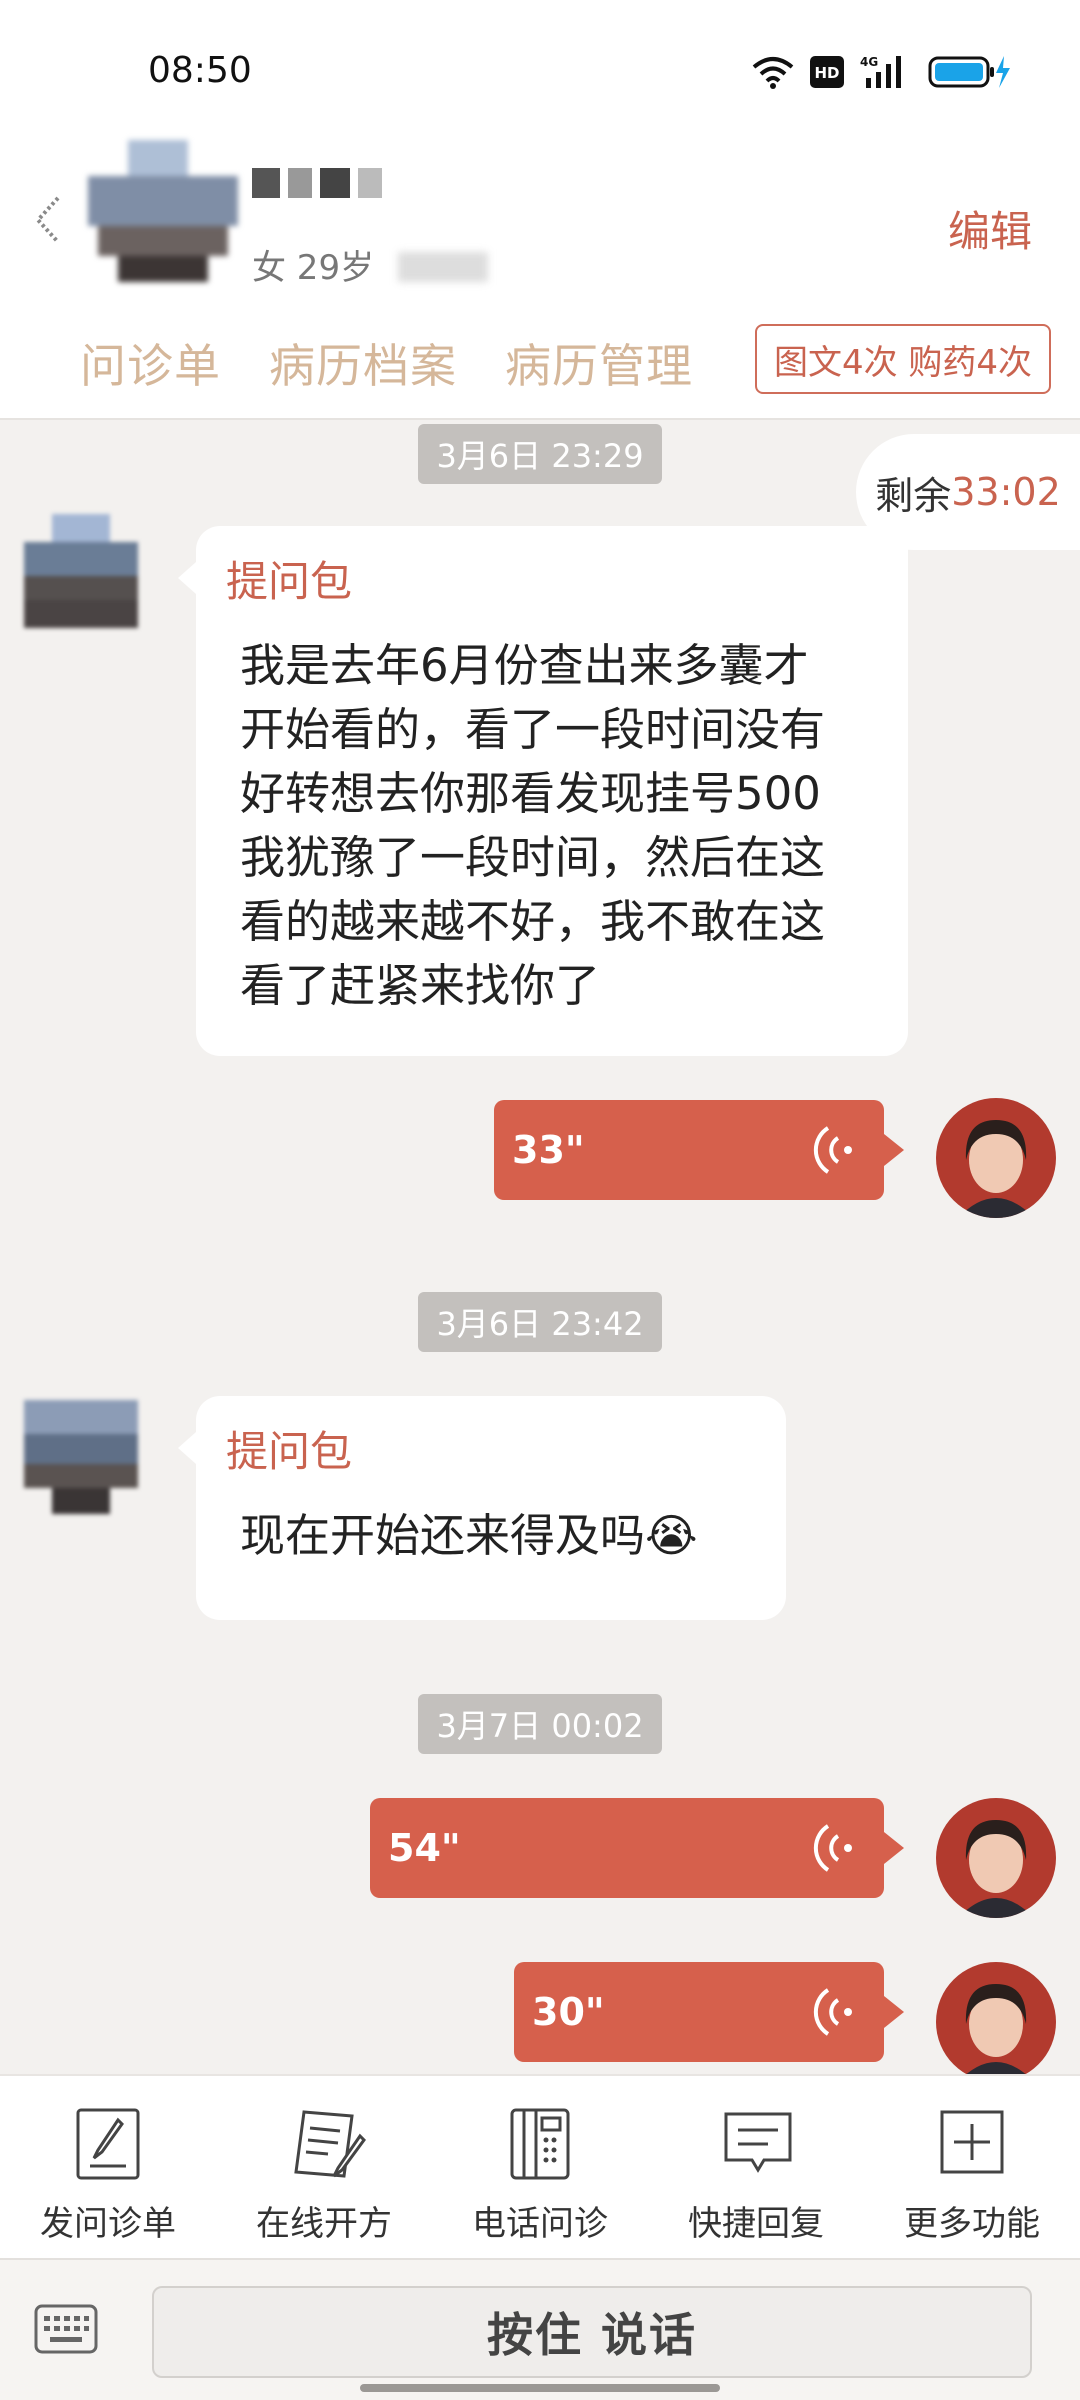  What do you see at coordinates (322, 183) in the screenshot?
I see `patient-name-blurred` at bounding box center [322, 183].